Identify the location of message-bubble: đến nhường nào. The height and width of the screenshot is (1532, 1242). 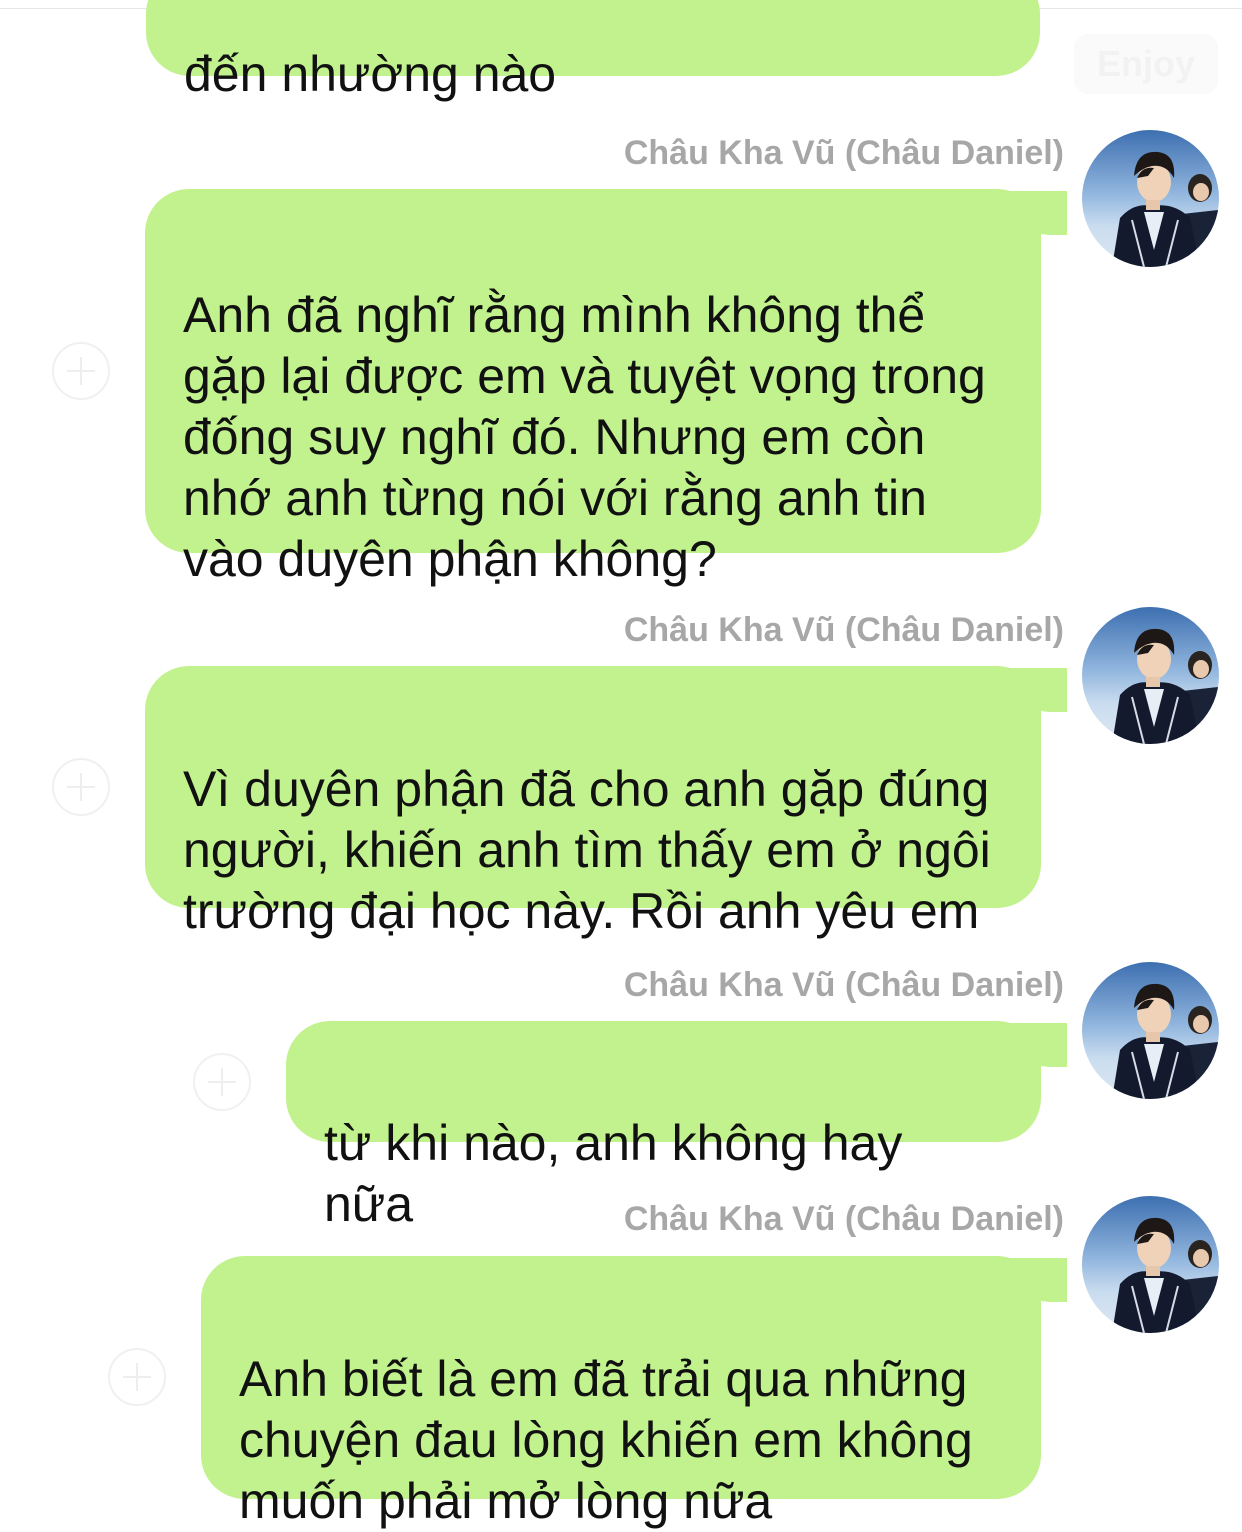
(593, 51).